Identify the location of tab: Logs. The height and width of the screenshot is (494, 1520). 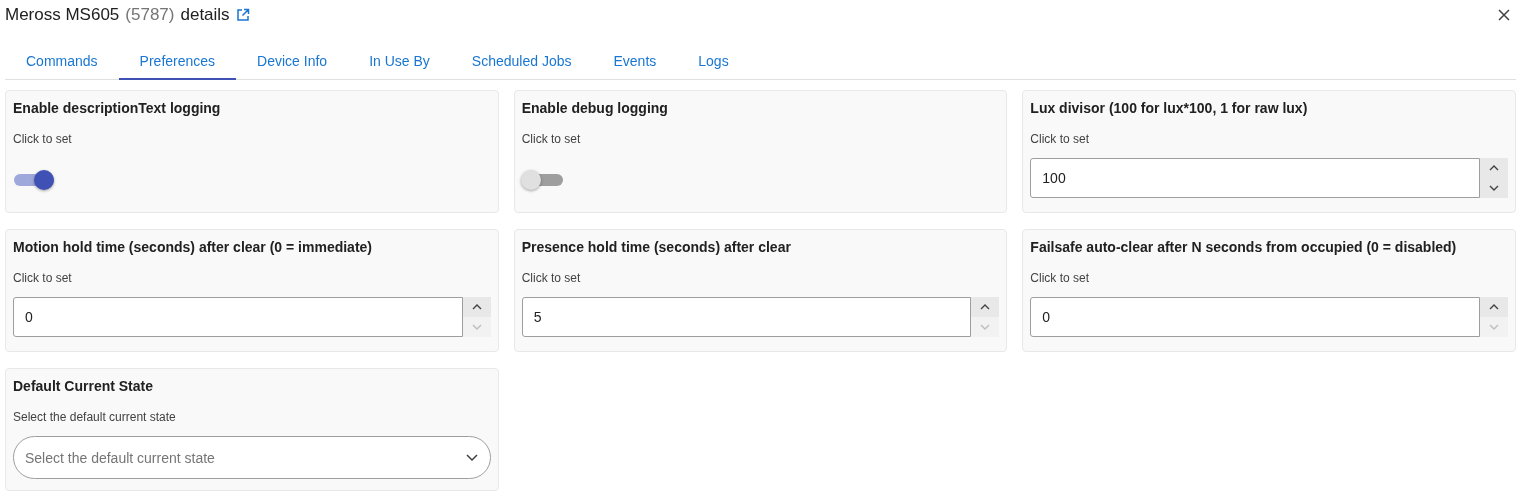
(713, 62).